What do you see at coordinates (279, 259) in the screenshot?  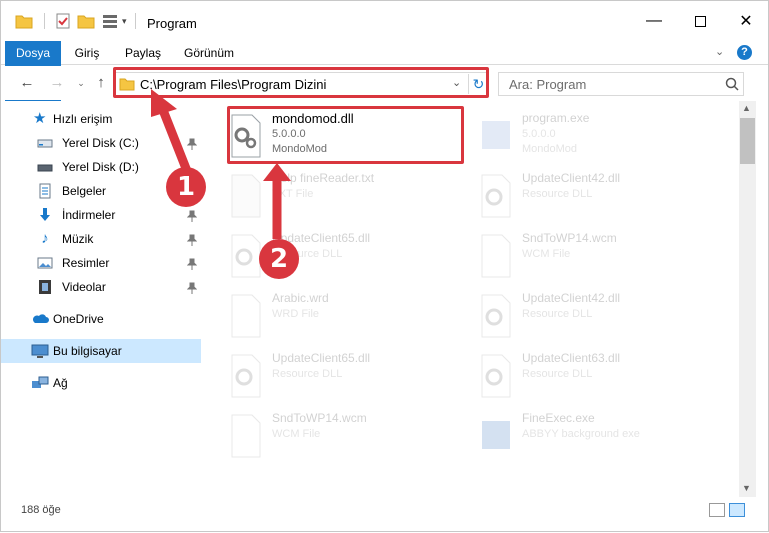 I see `callout-step-2: 2` at bounding box center [279, 259].